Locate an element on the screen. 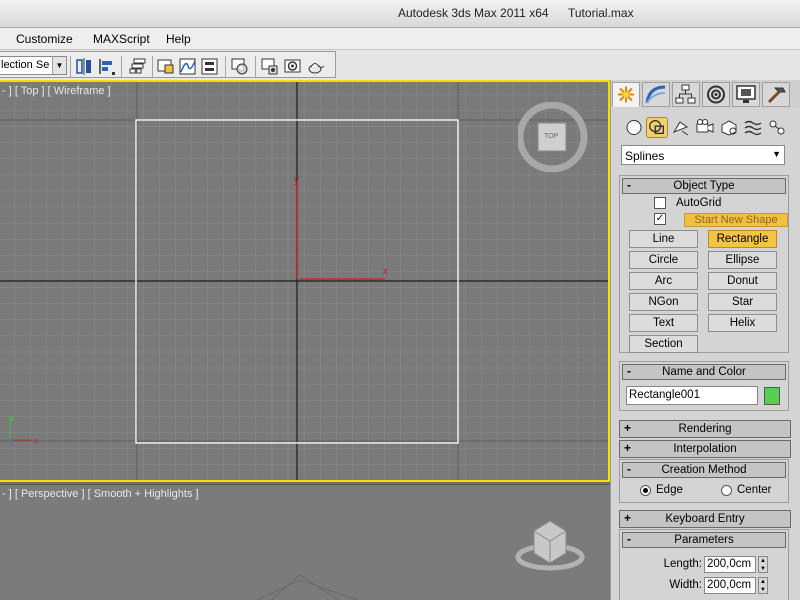 Image resolution: width=800 pixels, height=600 pixels. menu-bar: Customize MAXScript Help is located at coordinates (400, 39).